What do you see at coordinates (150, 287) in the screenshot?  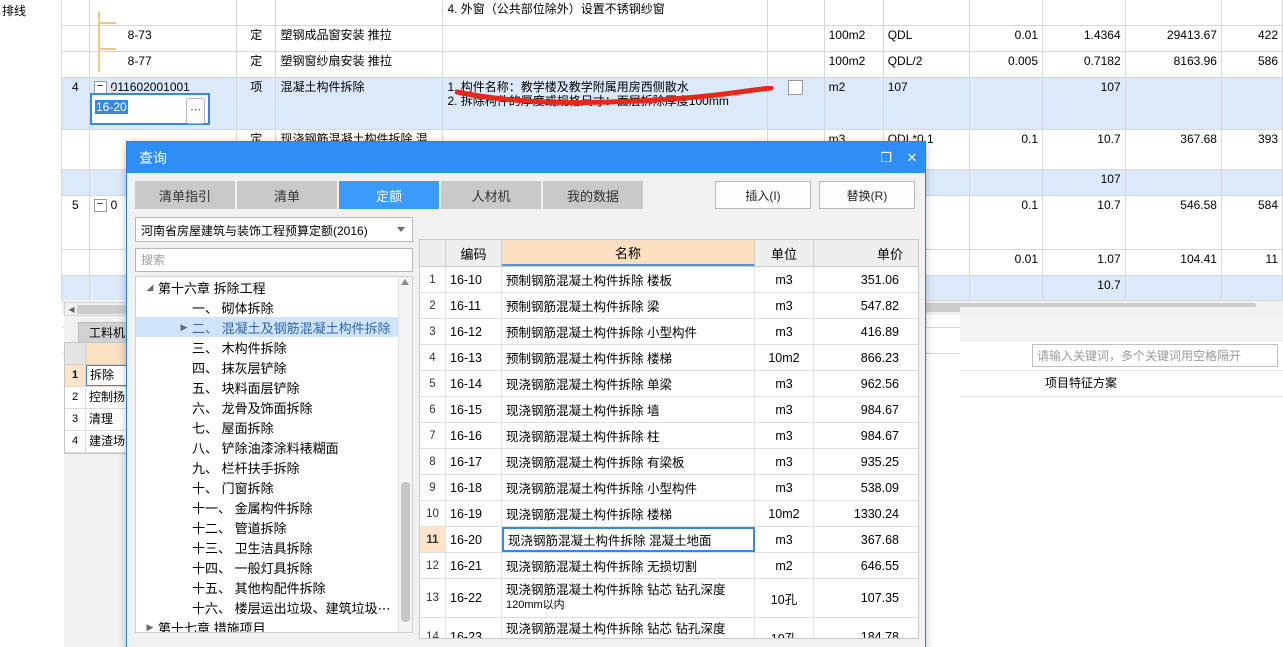 I see `tree-expand-icon: ◢` at bounding box center [150, 287].